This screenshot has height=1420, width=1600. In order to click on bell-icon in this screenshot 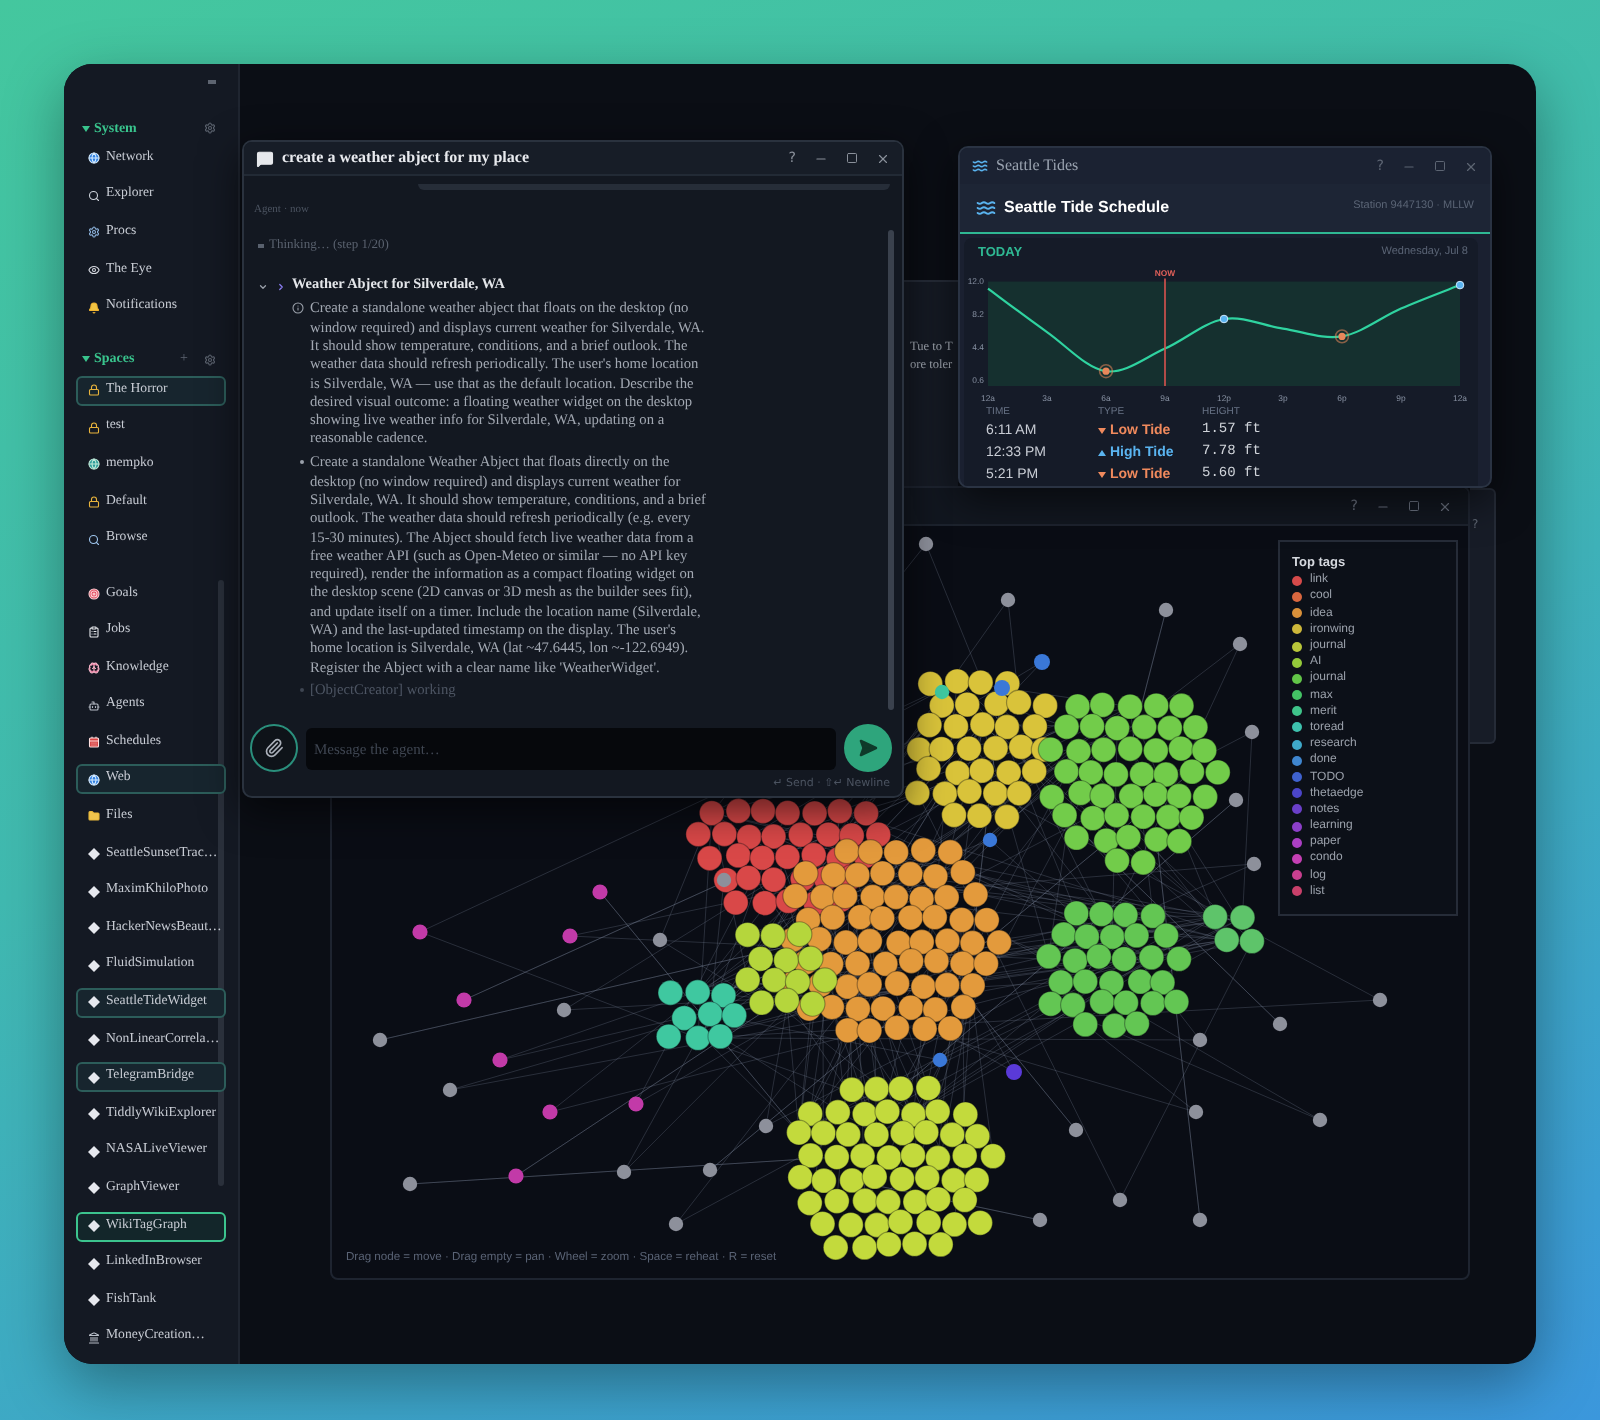, I will do `click(94, 307)`.